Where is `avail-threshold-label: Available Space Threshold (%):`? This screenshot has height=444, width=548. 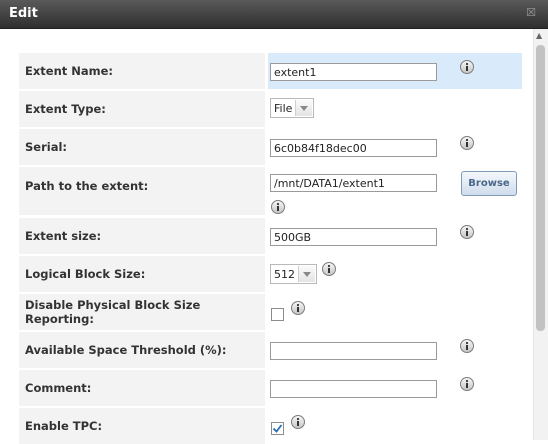 avail-threshold-label: Available Space Threshold (%): is located at coordinates (142, 350).